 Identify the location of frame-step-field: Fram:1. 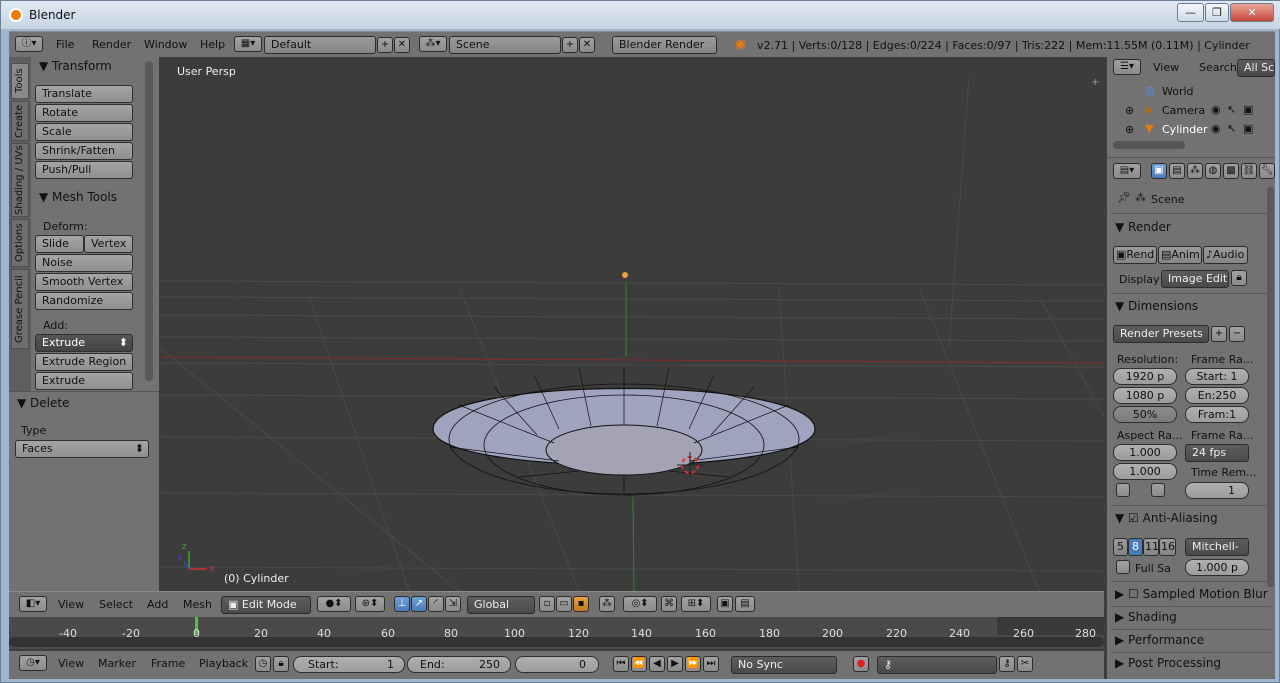
(1217, 414).